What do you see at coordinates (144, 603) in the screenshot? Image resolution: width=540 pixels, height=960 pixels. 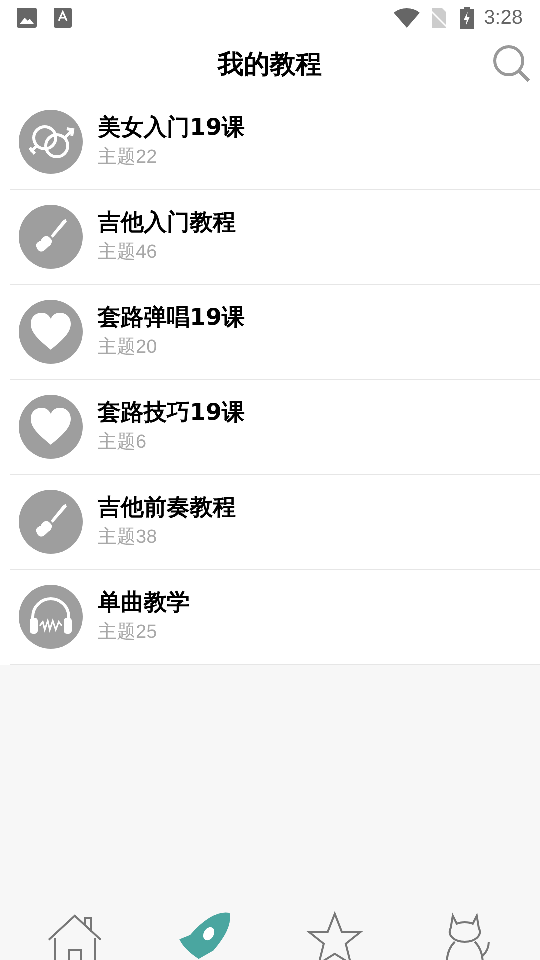 I see `course-title: 单曲教学` at bounding box center [144, 603].